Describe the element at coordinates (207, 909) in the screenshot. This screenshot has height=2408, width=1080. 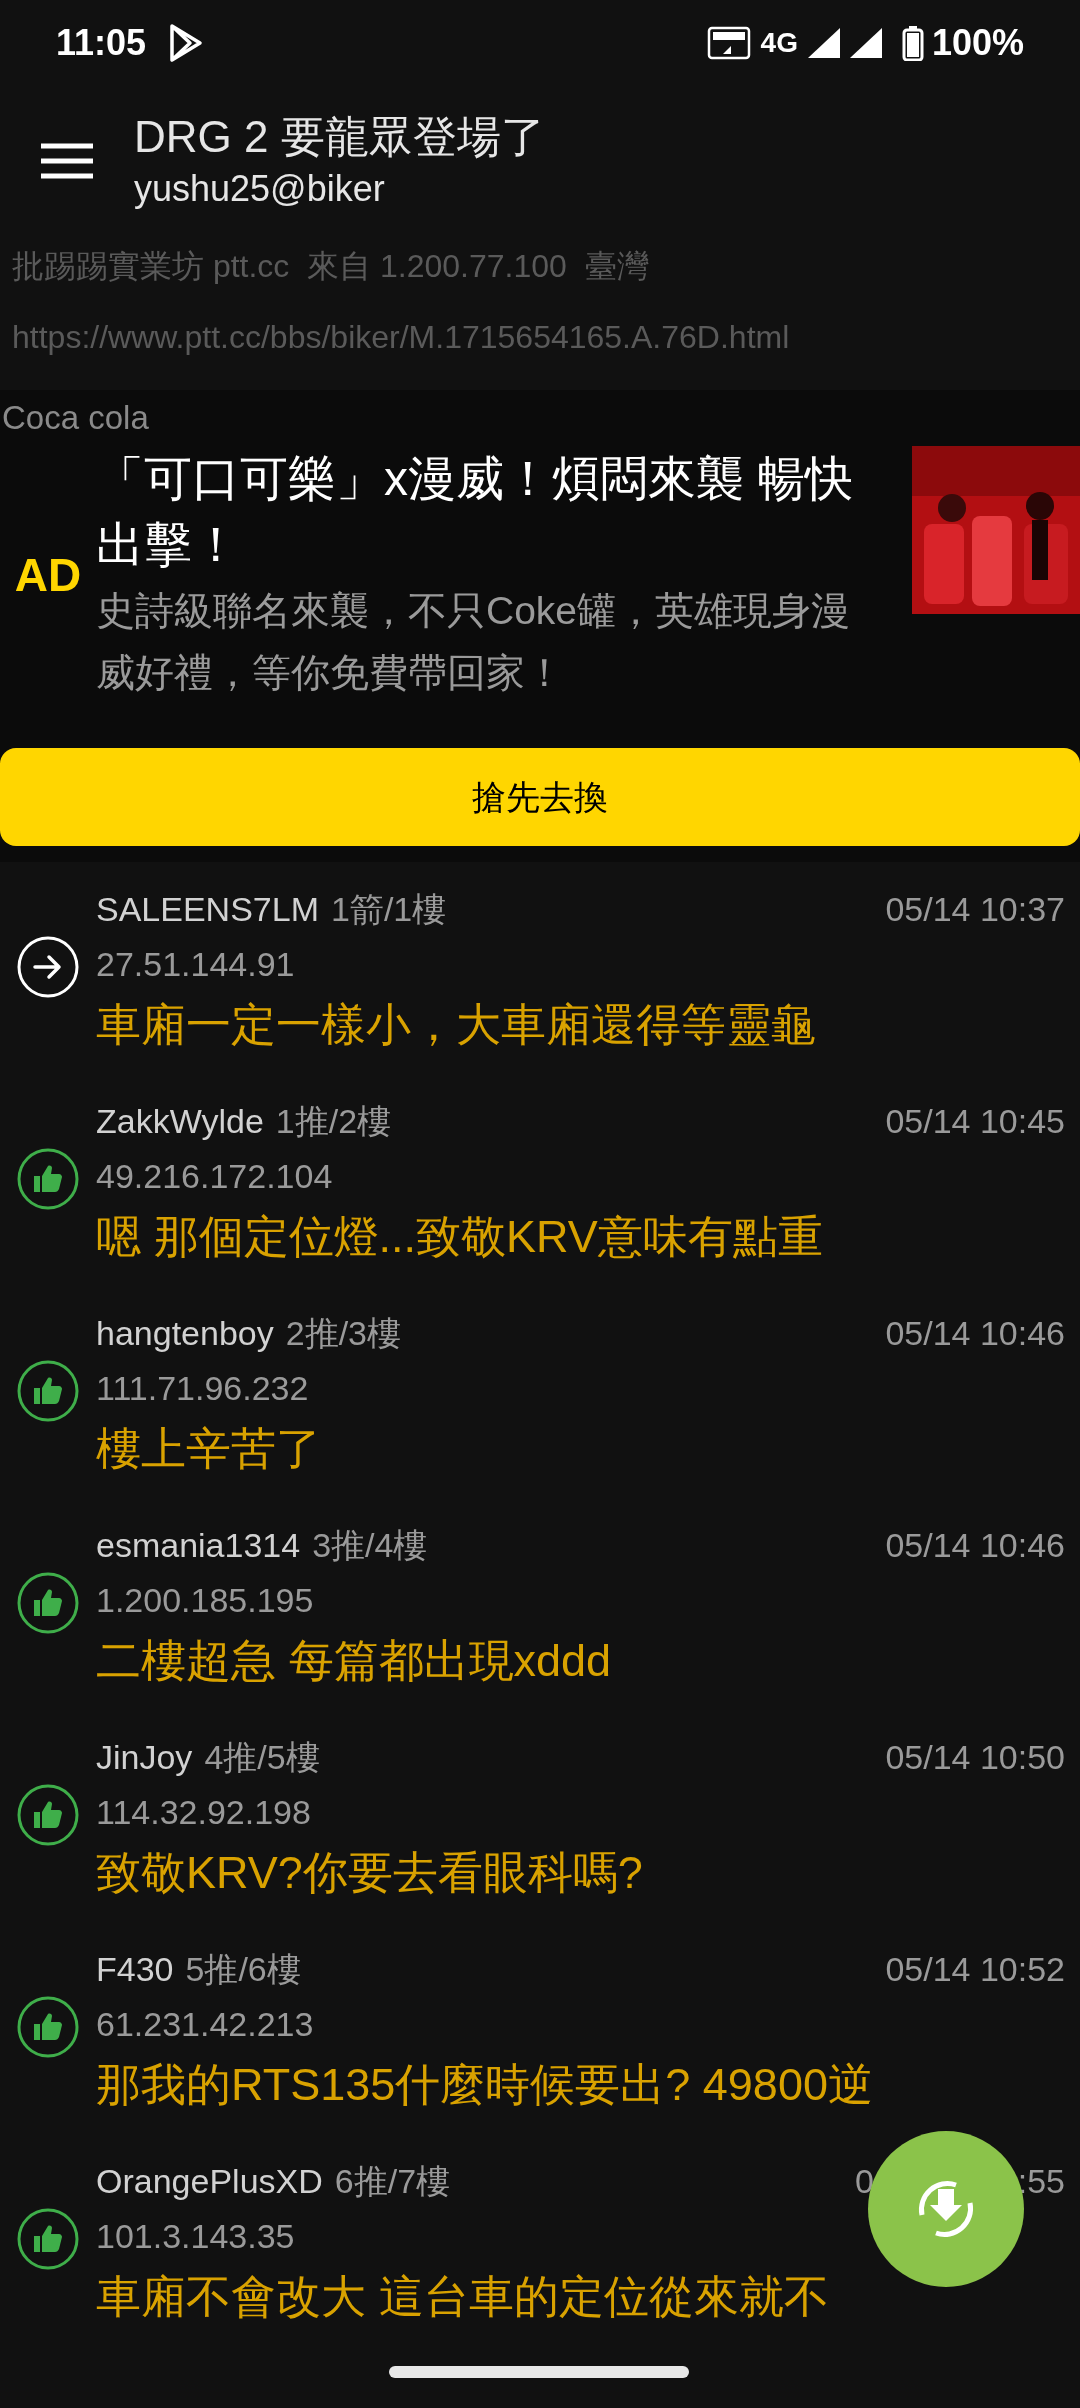
I see `comment-username: SALEENS7LM` at that location.